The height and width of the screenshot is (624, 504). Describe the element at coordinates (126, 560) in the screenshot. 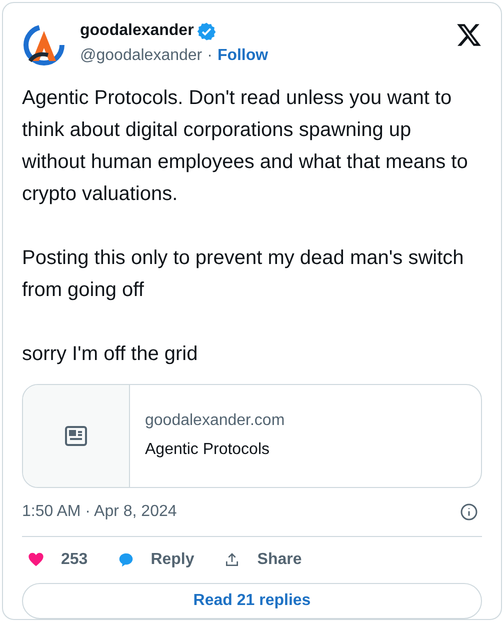

I see `speech-bubble-icon` at that location.